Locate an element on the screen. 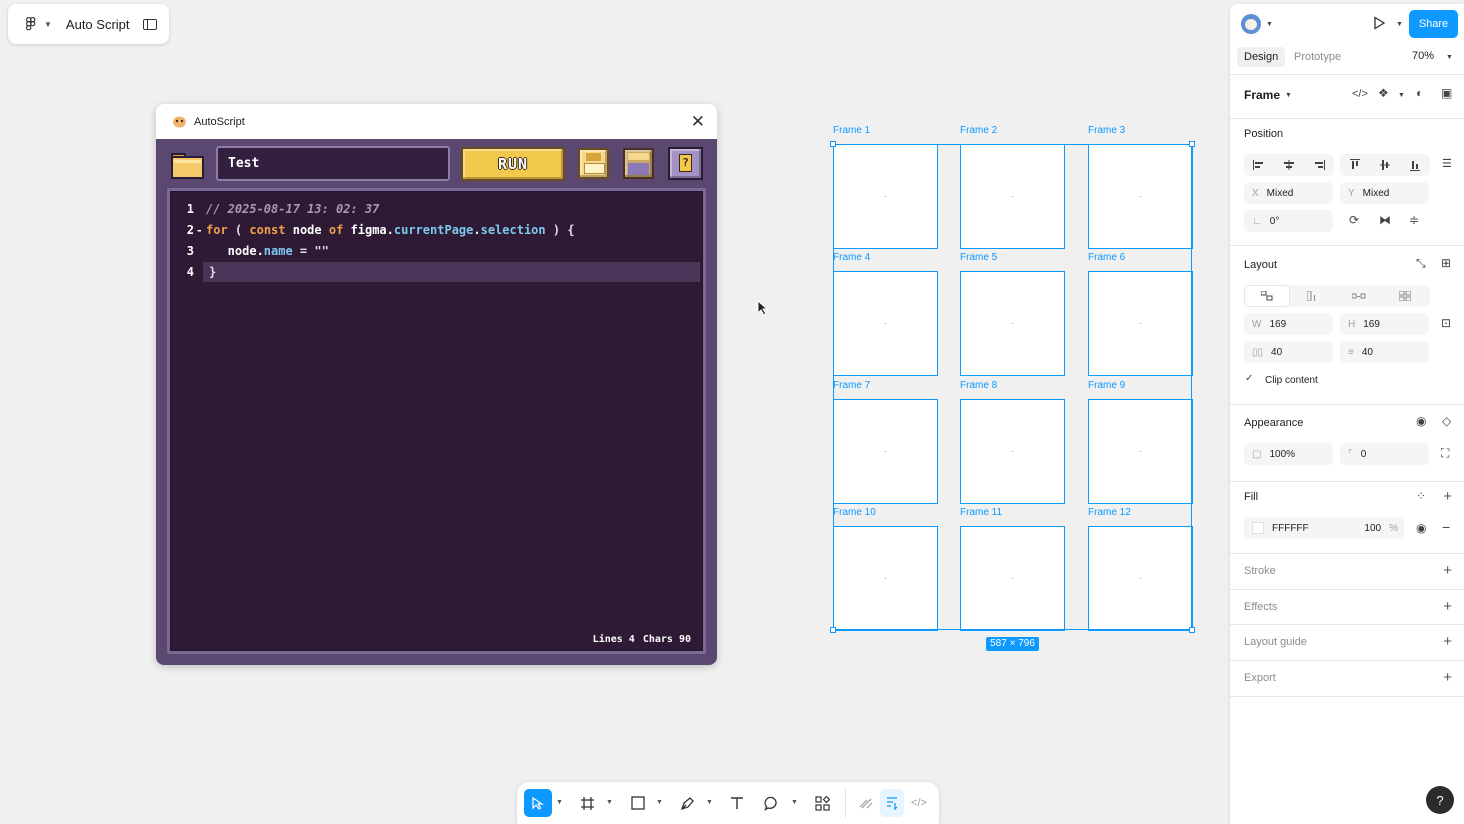 Image resolution: width=1464 pixels, height=824 pixels. run-button: RUN is located at coordinates (513, 164).